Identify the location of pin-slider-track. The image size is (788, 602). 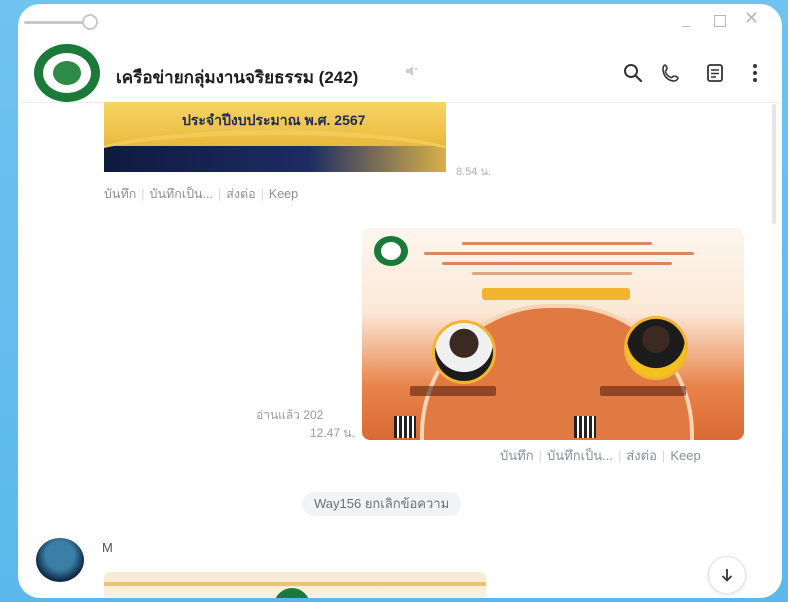
(56, 22).